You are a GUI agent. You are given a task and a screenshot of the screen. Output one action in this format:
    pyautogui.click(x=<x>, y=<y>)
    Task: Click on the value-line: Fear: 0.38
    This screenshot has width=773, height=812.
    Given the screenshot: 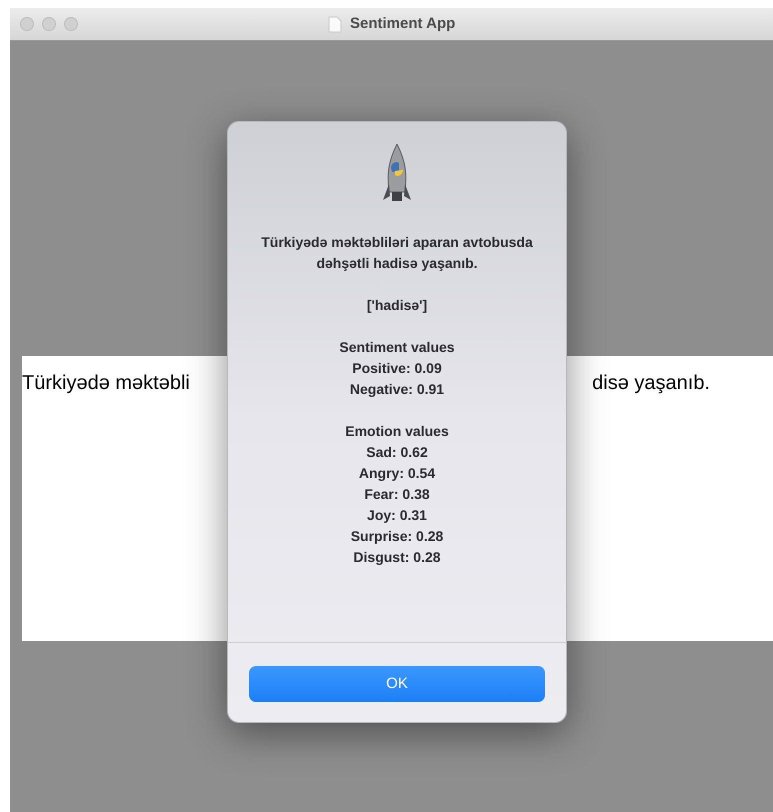 What is the action you would take?
    pyautogui.click(x=397, y=494)
    